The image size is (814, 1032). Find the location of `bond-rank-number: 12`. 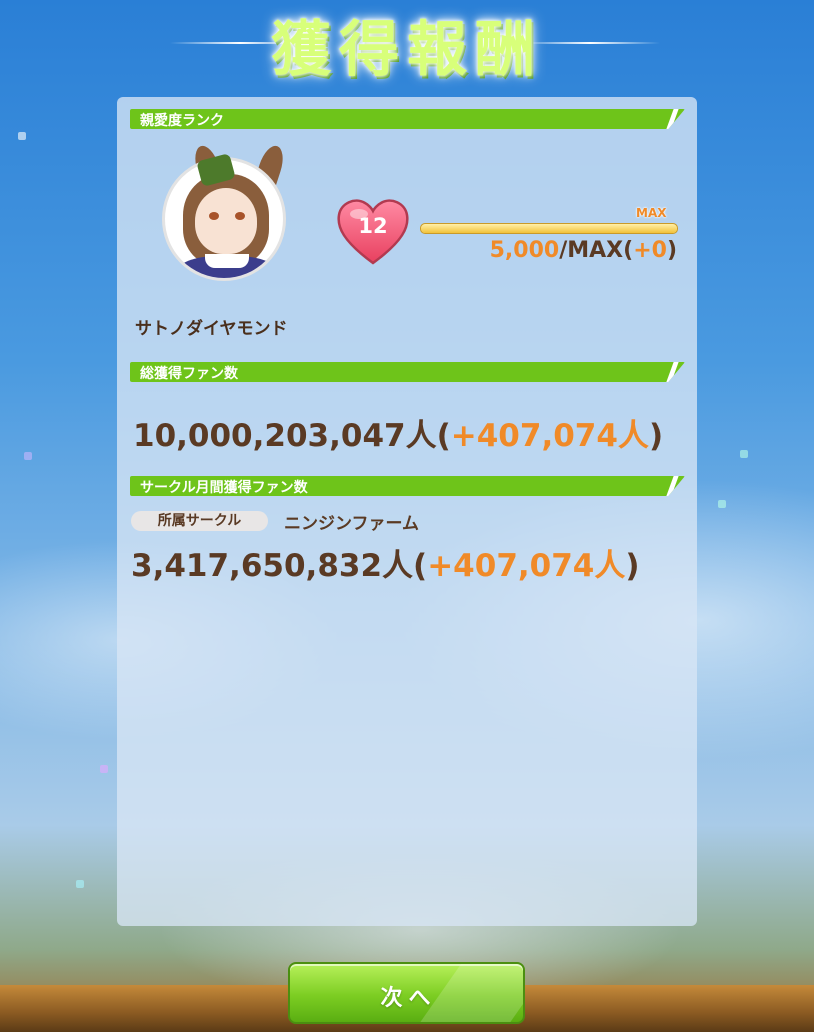

bond-rank-number: 12 is located at coordinates (373, 226).